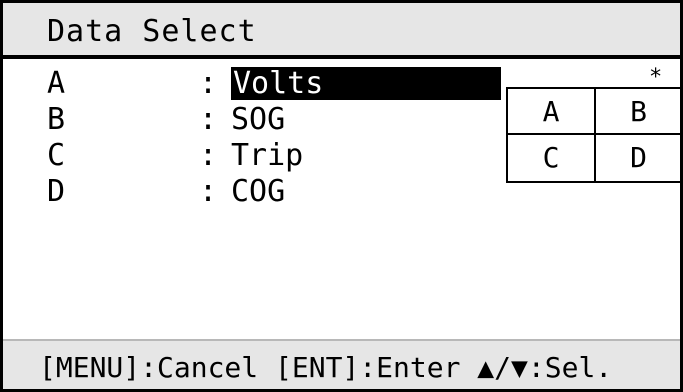 The image size is (683, 392). I want to click on layout-preview-grid: A B C D, so click(594, 135).